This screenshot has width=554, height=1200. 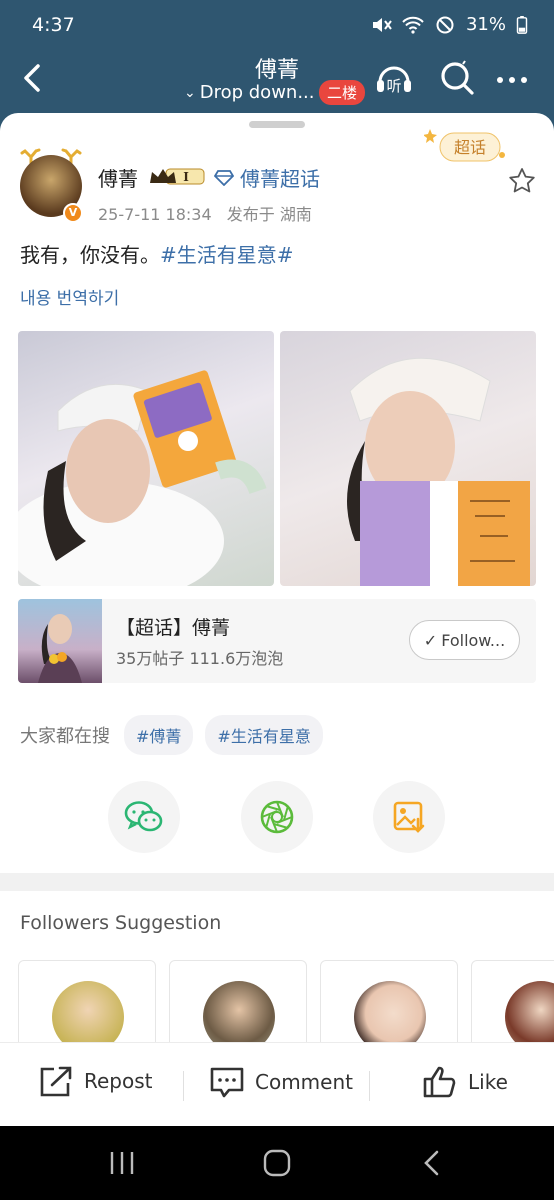 I want to click on translate-link: 내용 번역하기, so click(x=69, y=296).